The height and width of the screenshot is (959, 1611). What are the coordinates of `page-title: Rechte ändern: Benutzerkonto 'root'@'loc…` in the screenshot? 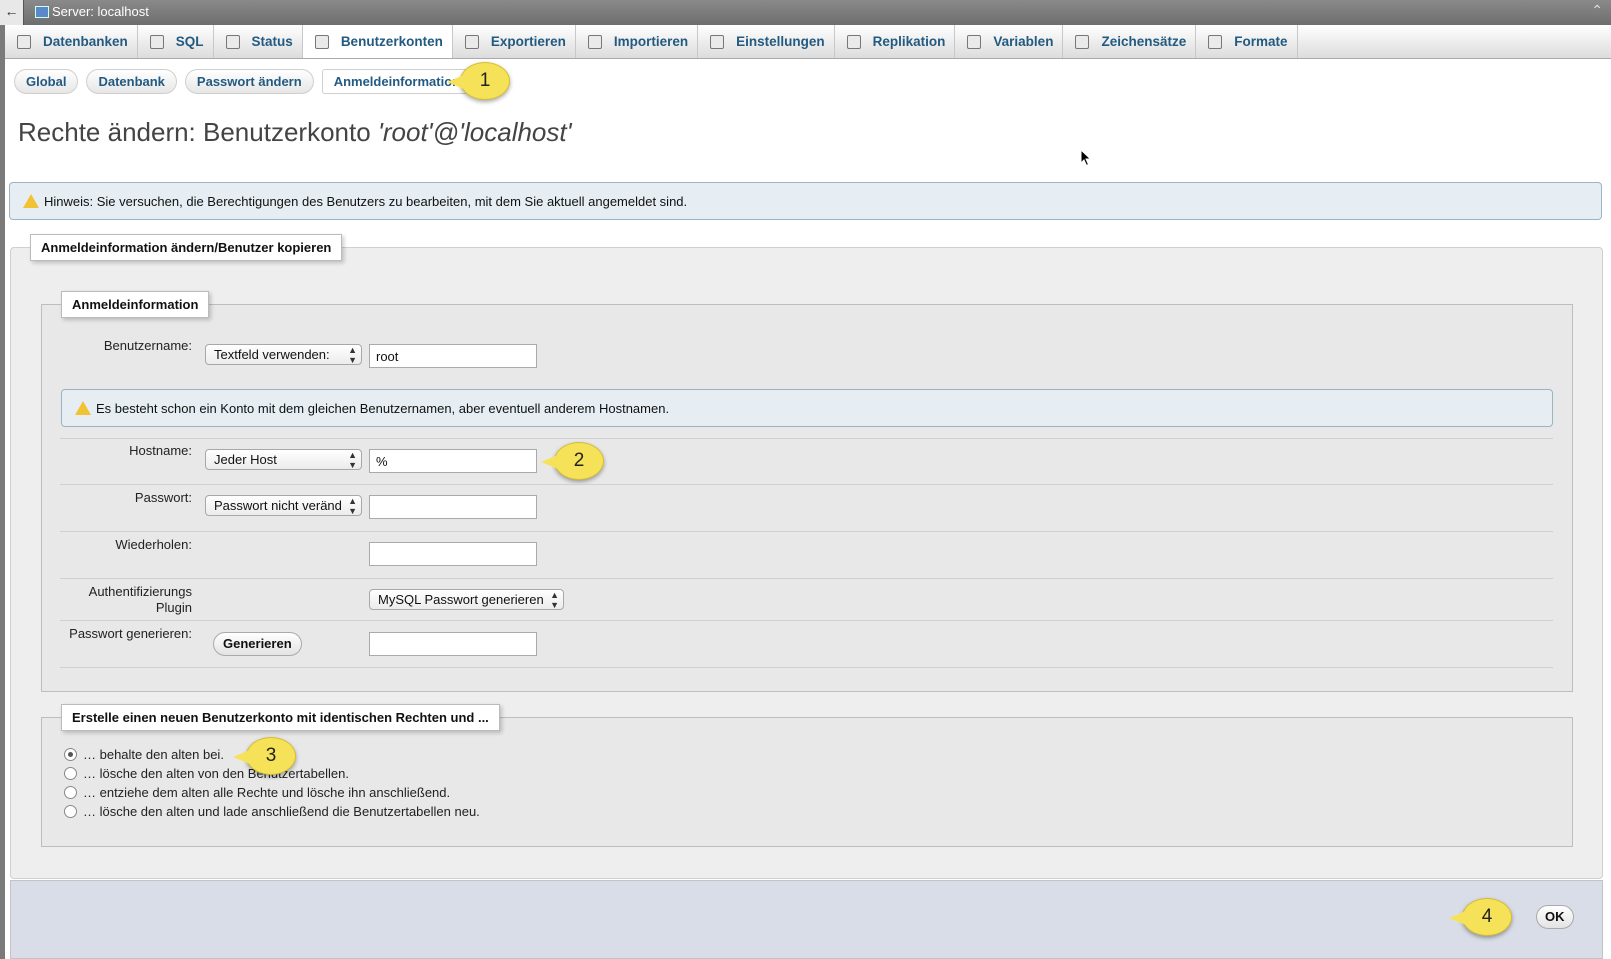 It's located at (295, 132).